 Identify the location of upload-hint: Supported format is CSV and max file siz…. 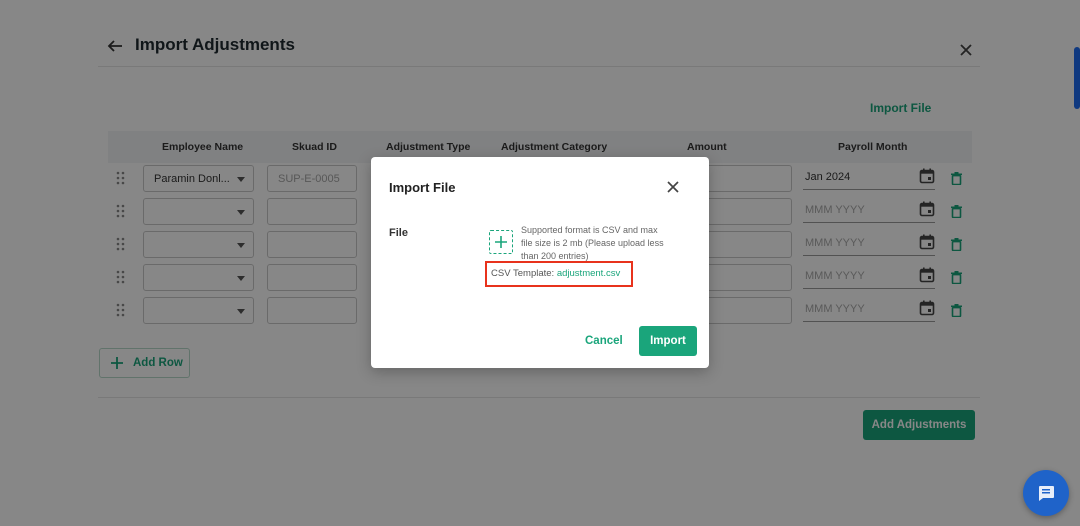
(592, 243).